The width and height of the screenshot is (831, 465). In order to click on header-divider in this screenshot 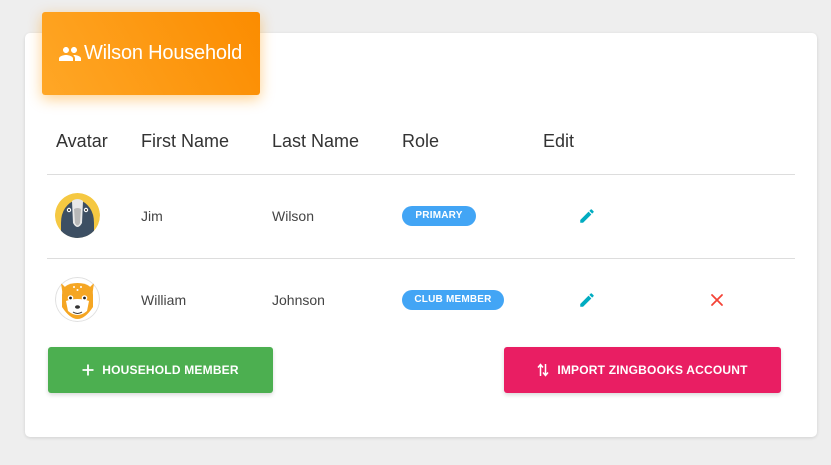, I will do `click(421, 174)`.